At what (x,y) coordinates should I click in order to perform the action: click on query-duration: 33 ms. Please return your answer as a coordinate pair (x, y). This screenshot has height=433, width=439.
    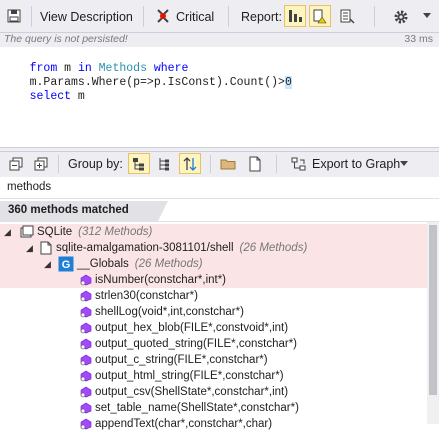
    Looking at the image, I should click on (418, 39).